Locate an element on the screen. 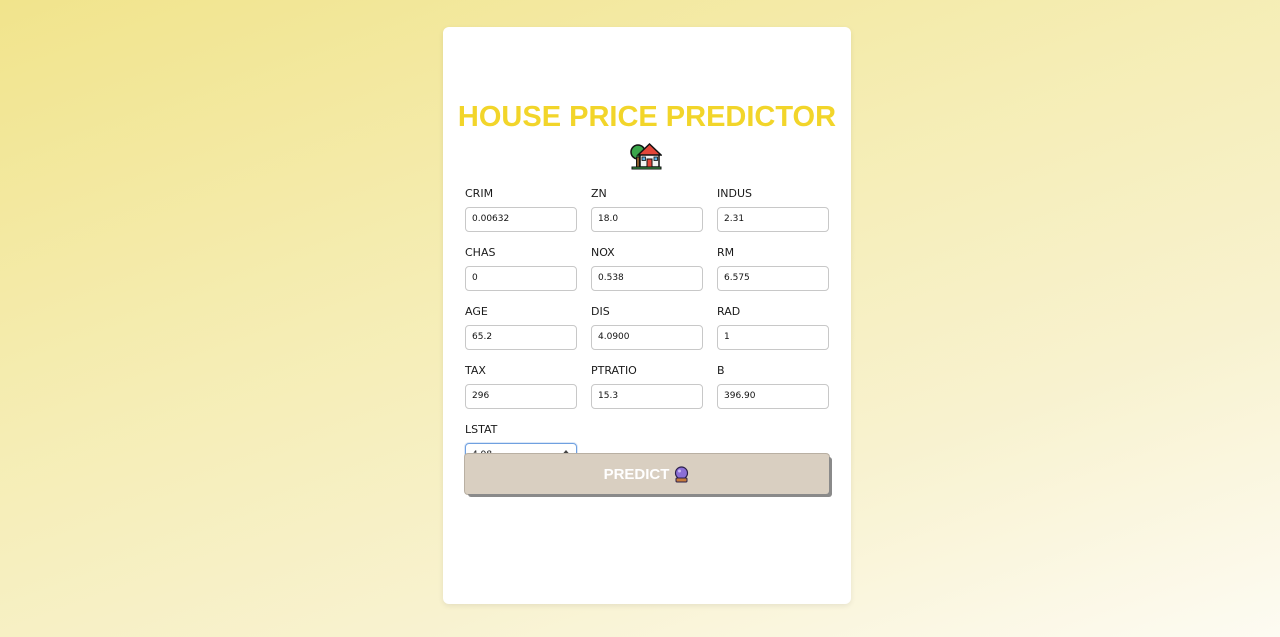 The image size is (1280, 637). field-label: LSTAT is located at coordinates (481, 429).